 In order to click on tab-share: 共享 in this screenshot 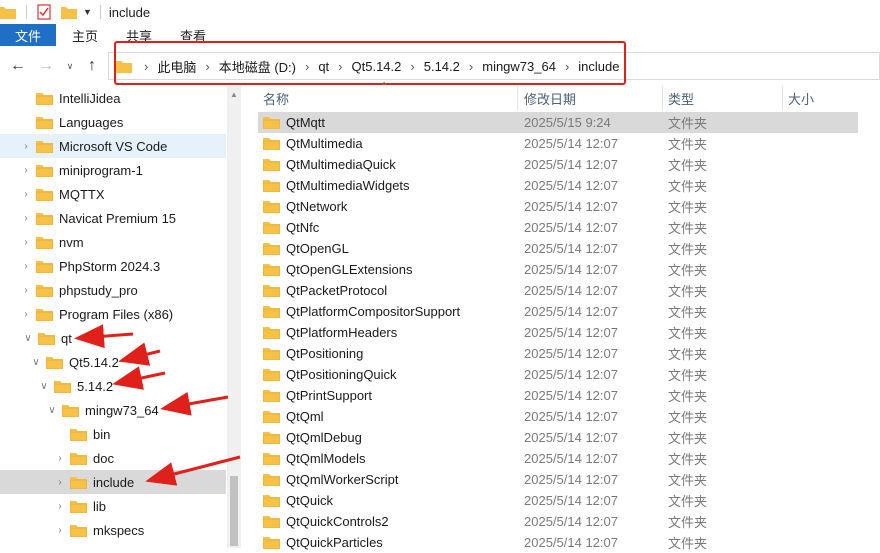, I will do `click(139, 35)`.